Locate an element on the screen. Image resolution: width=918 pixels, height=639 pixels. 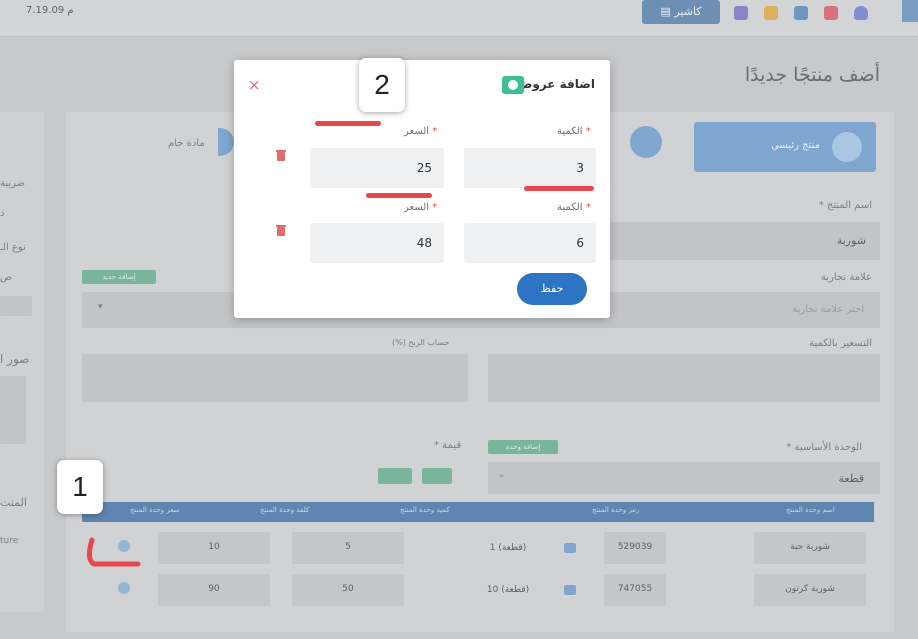
add-unit-button: إضافة وحدة is located at coordinates (523, 447).